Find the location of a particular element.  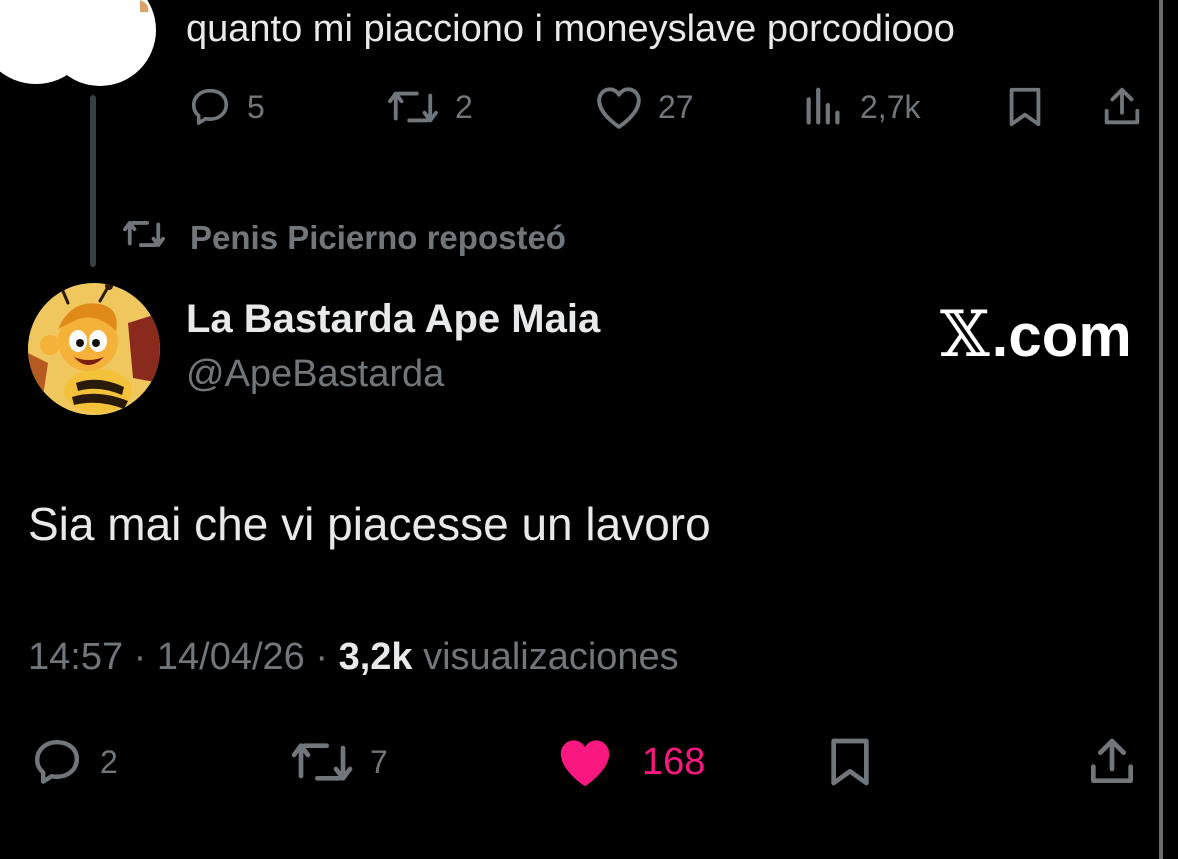

previous-tweet-avatar is located at coordinates (80, 43).